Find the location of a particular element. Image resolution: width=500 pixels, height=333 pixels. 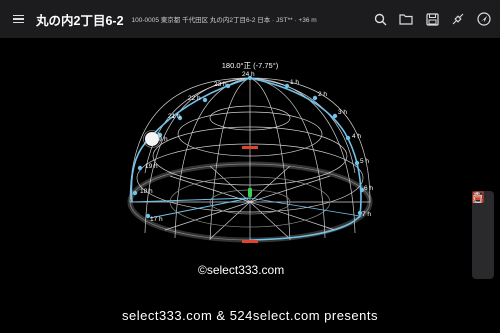

navigation-icon is located at coordinates (484, 19).